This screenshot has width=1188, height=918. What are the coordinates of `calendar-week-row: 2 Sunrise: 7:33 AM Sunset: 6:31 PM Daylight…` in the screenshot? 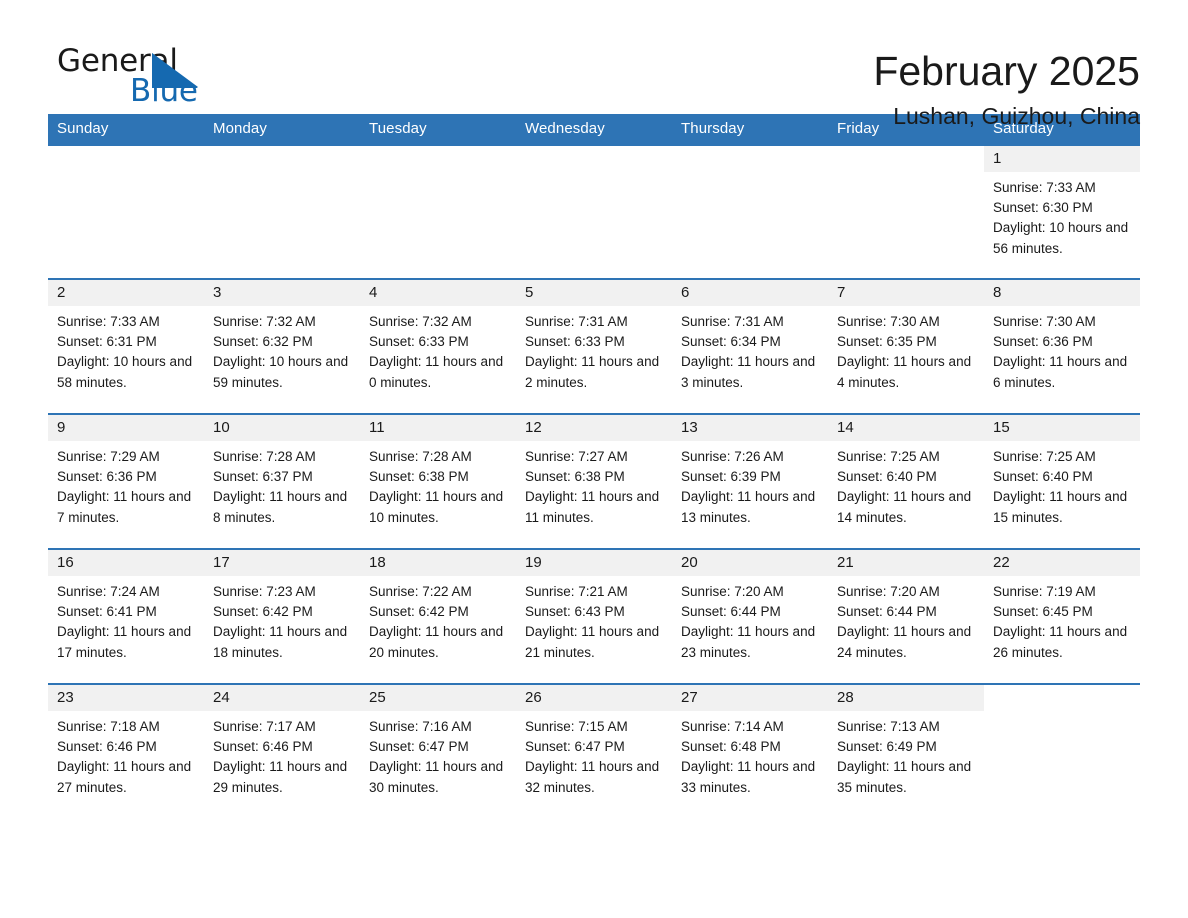 It's located at (594, 346).